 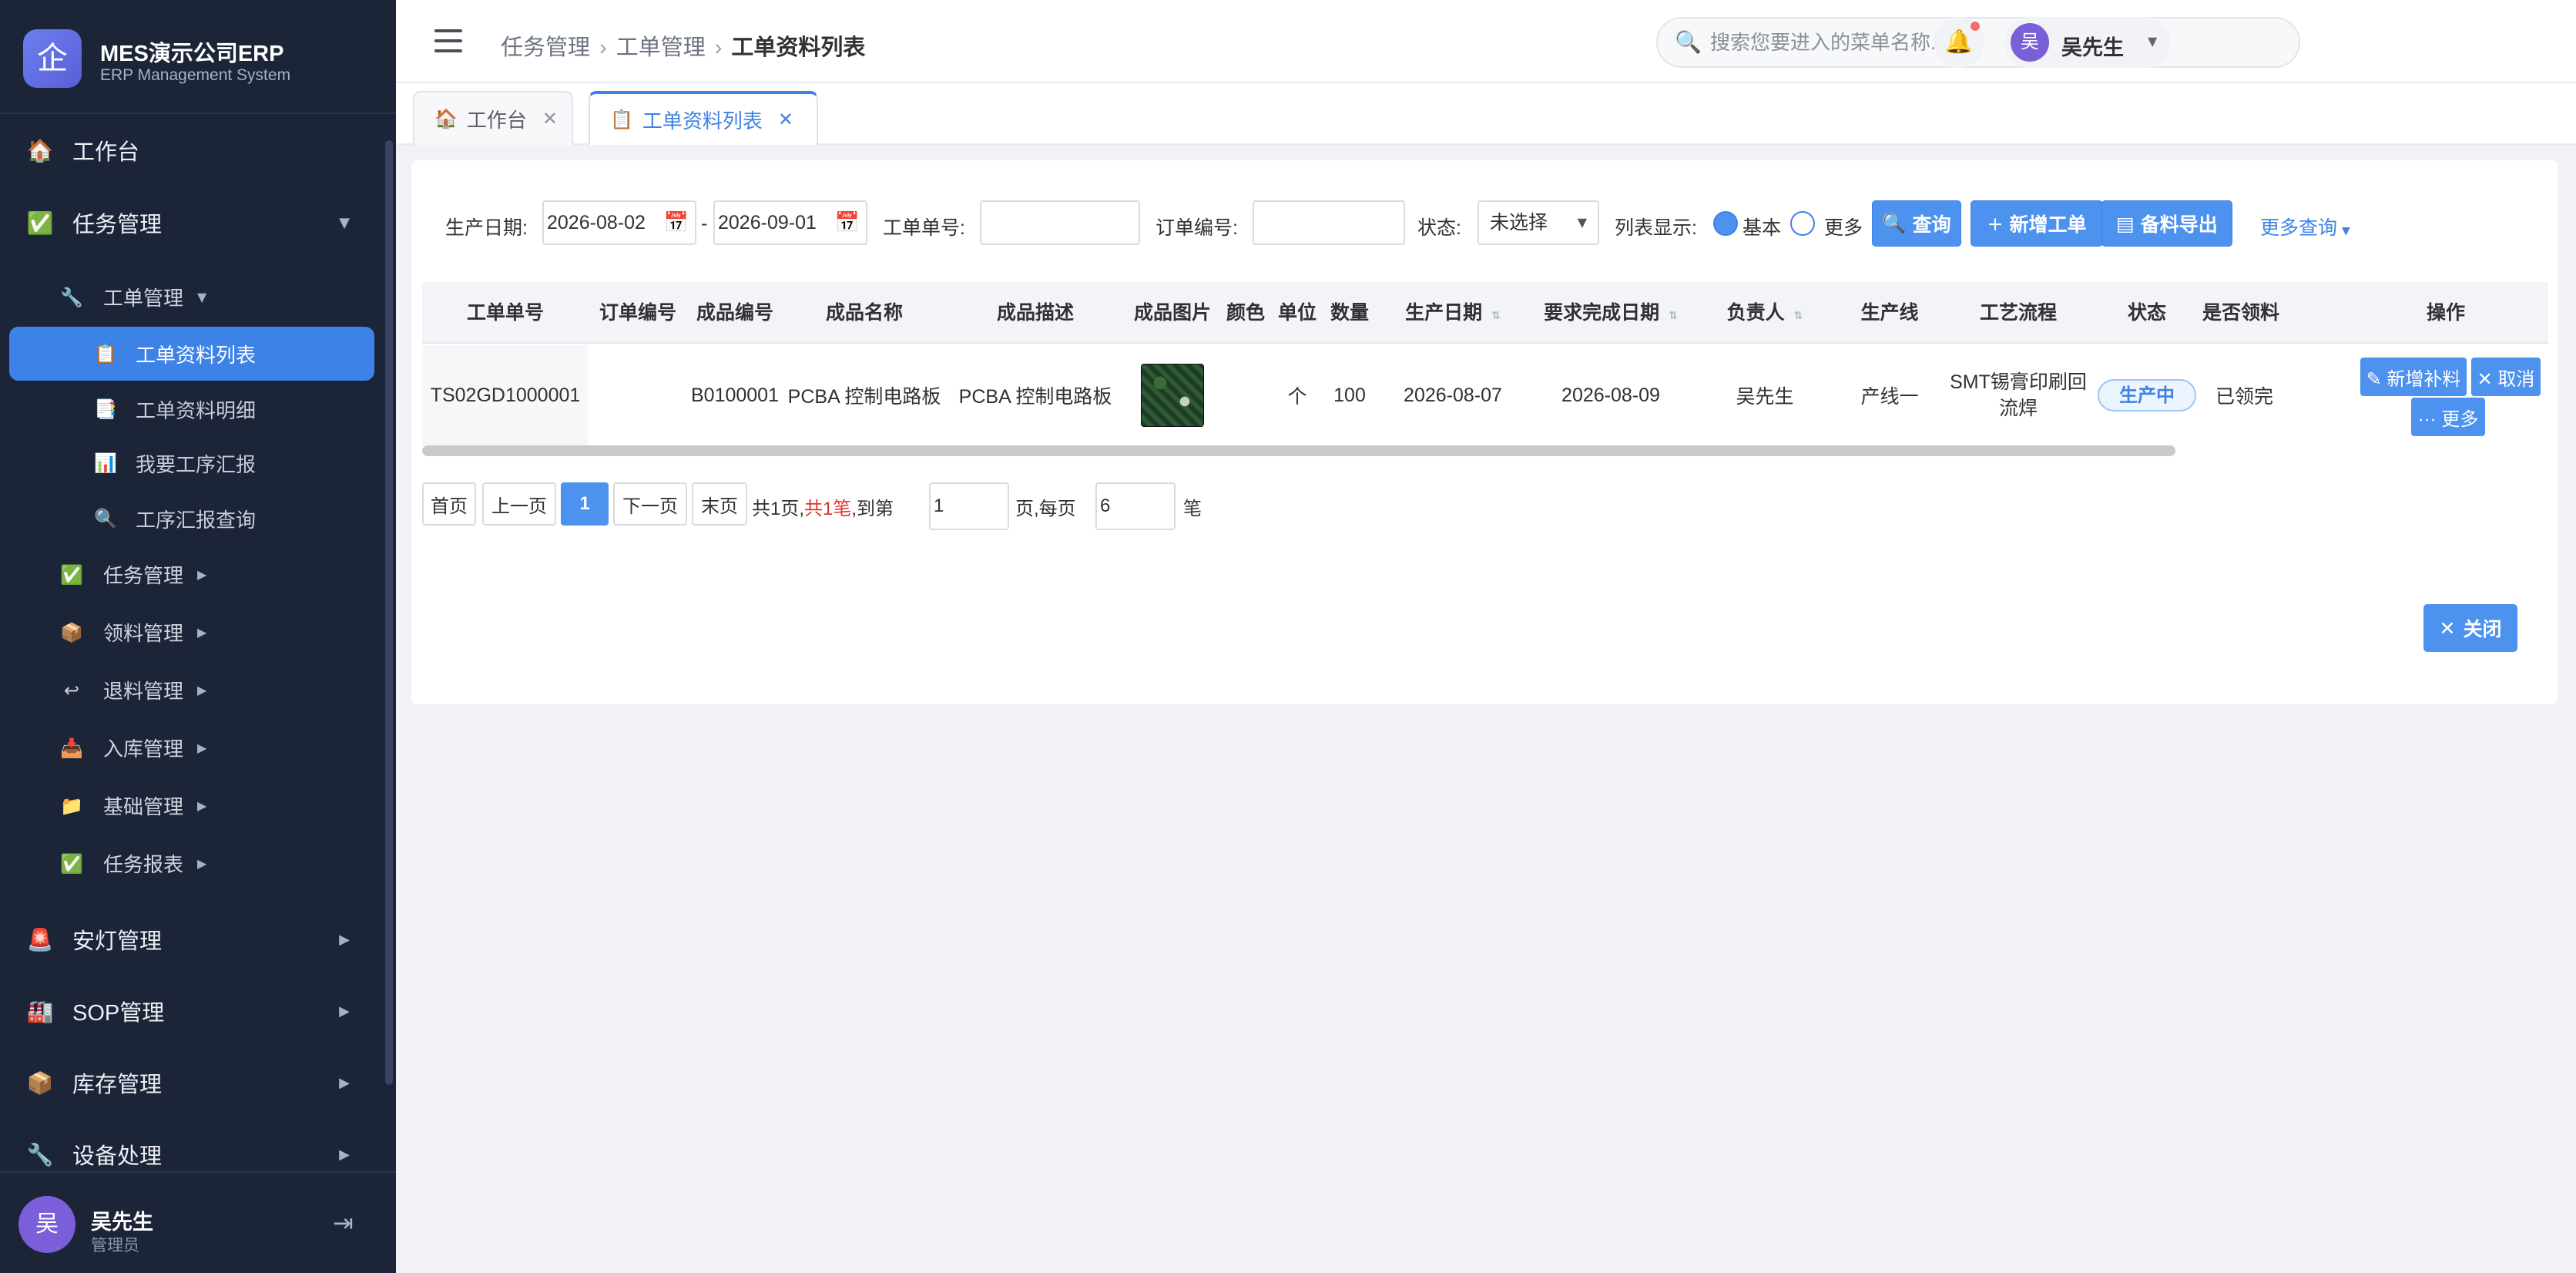 I want to click on header-user-name: 吴先生, so click(x=2092, y=47).